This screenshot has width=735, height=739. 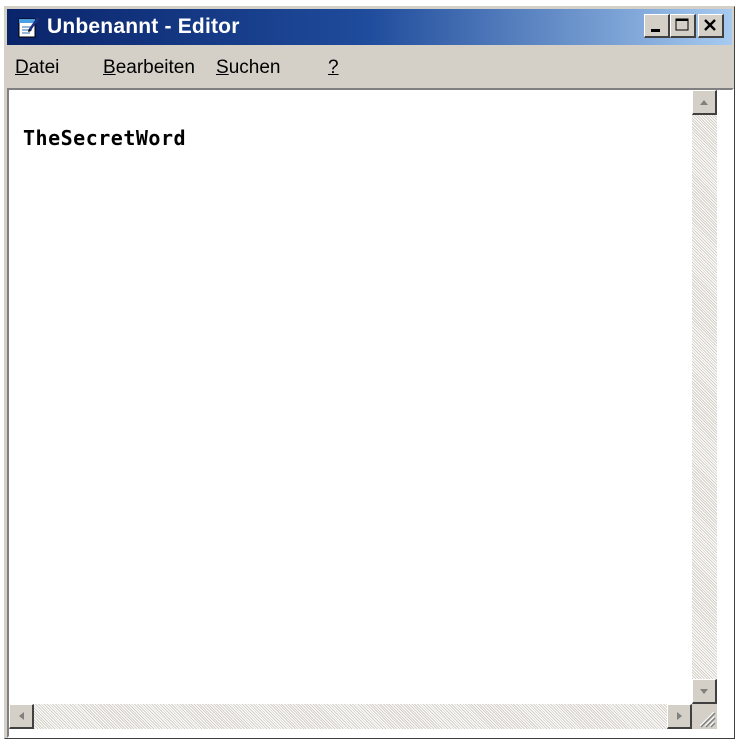 I want to click on close-icon, so click(x=710, y=25).